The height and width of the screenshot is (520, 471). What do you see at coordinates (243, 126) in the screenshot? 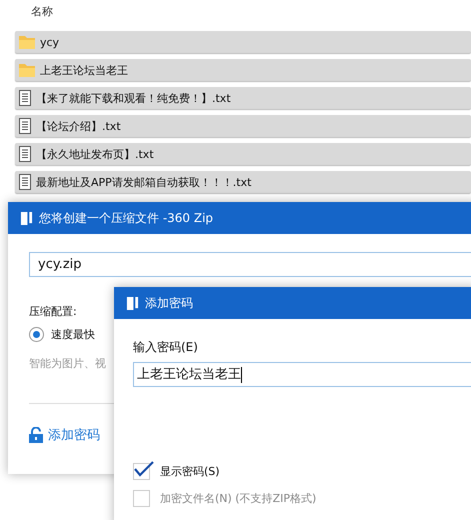
I see `file-row: 【论坛介绍】.txt` at bounding box center [243, 126].